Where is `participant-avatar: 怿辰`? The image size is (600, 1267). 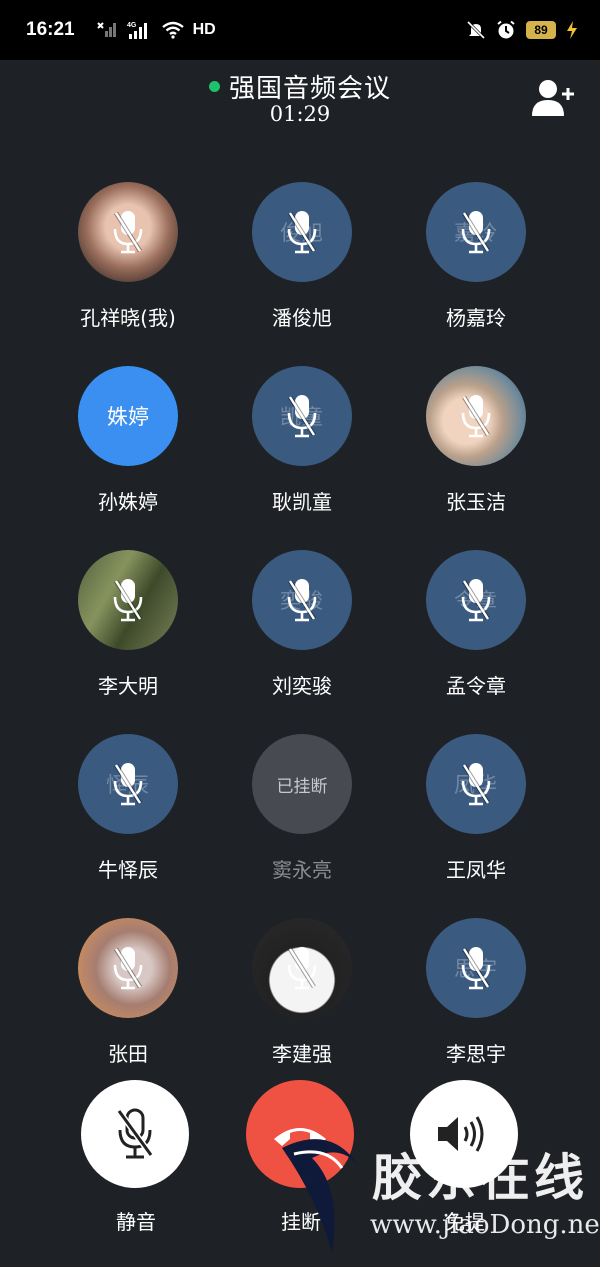 participant-avatar: 怿辰 is located at coordinates (128, 784).